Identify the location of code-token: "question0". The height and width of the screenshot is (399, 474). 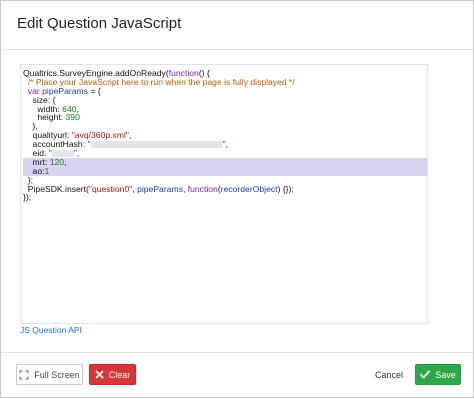
(110, 188).